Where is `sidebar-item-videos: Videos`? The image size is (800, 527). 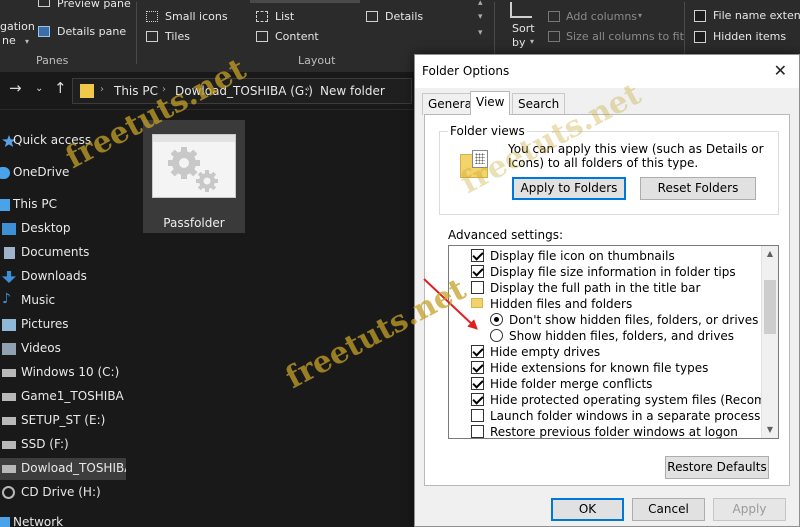
sidebar-item-videos: Videos is located at coordinates (63, 349).